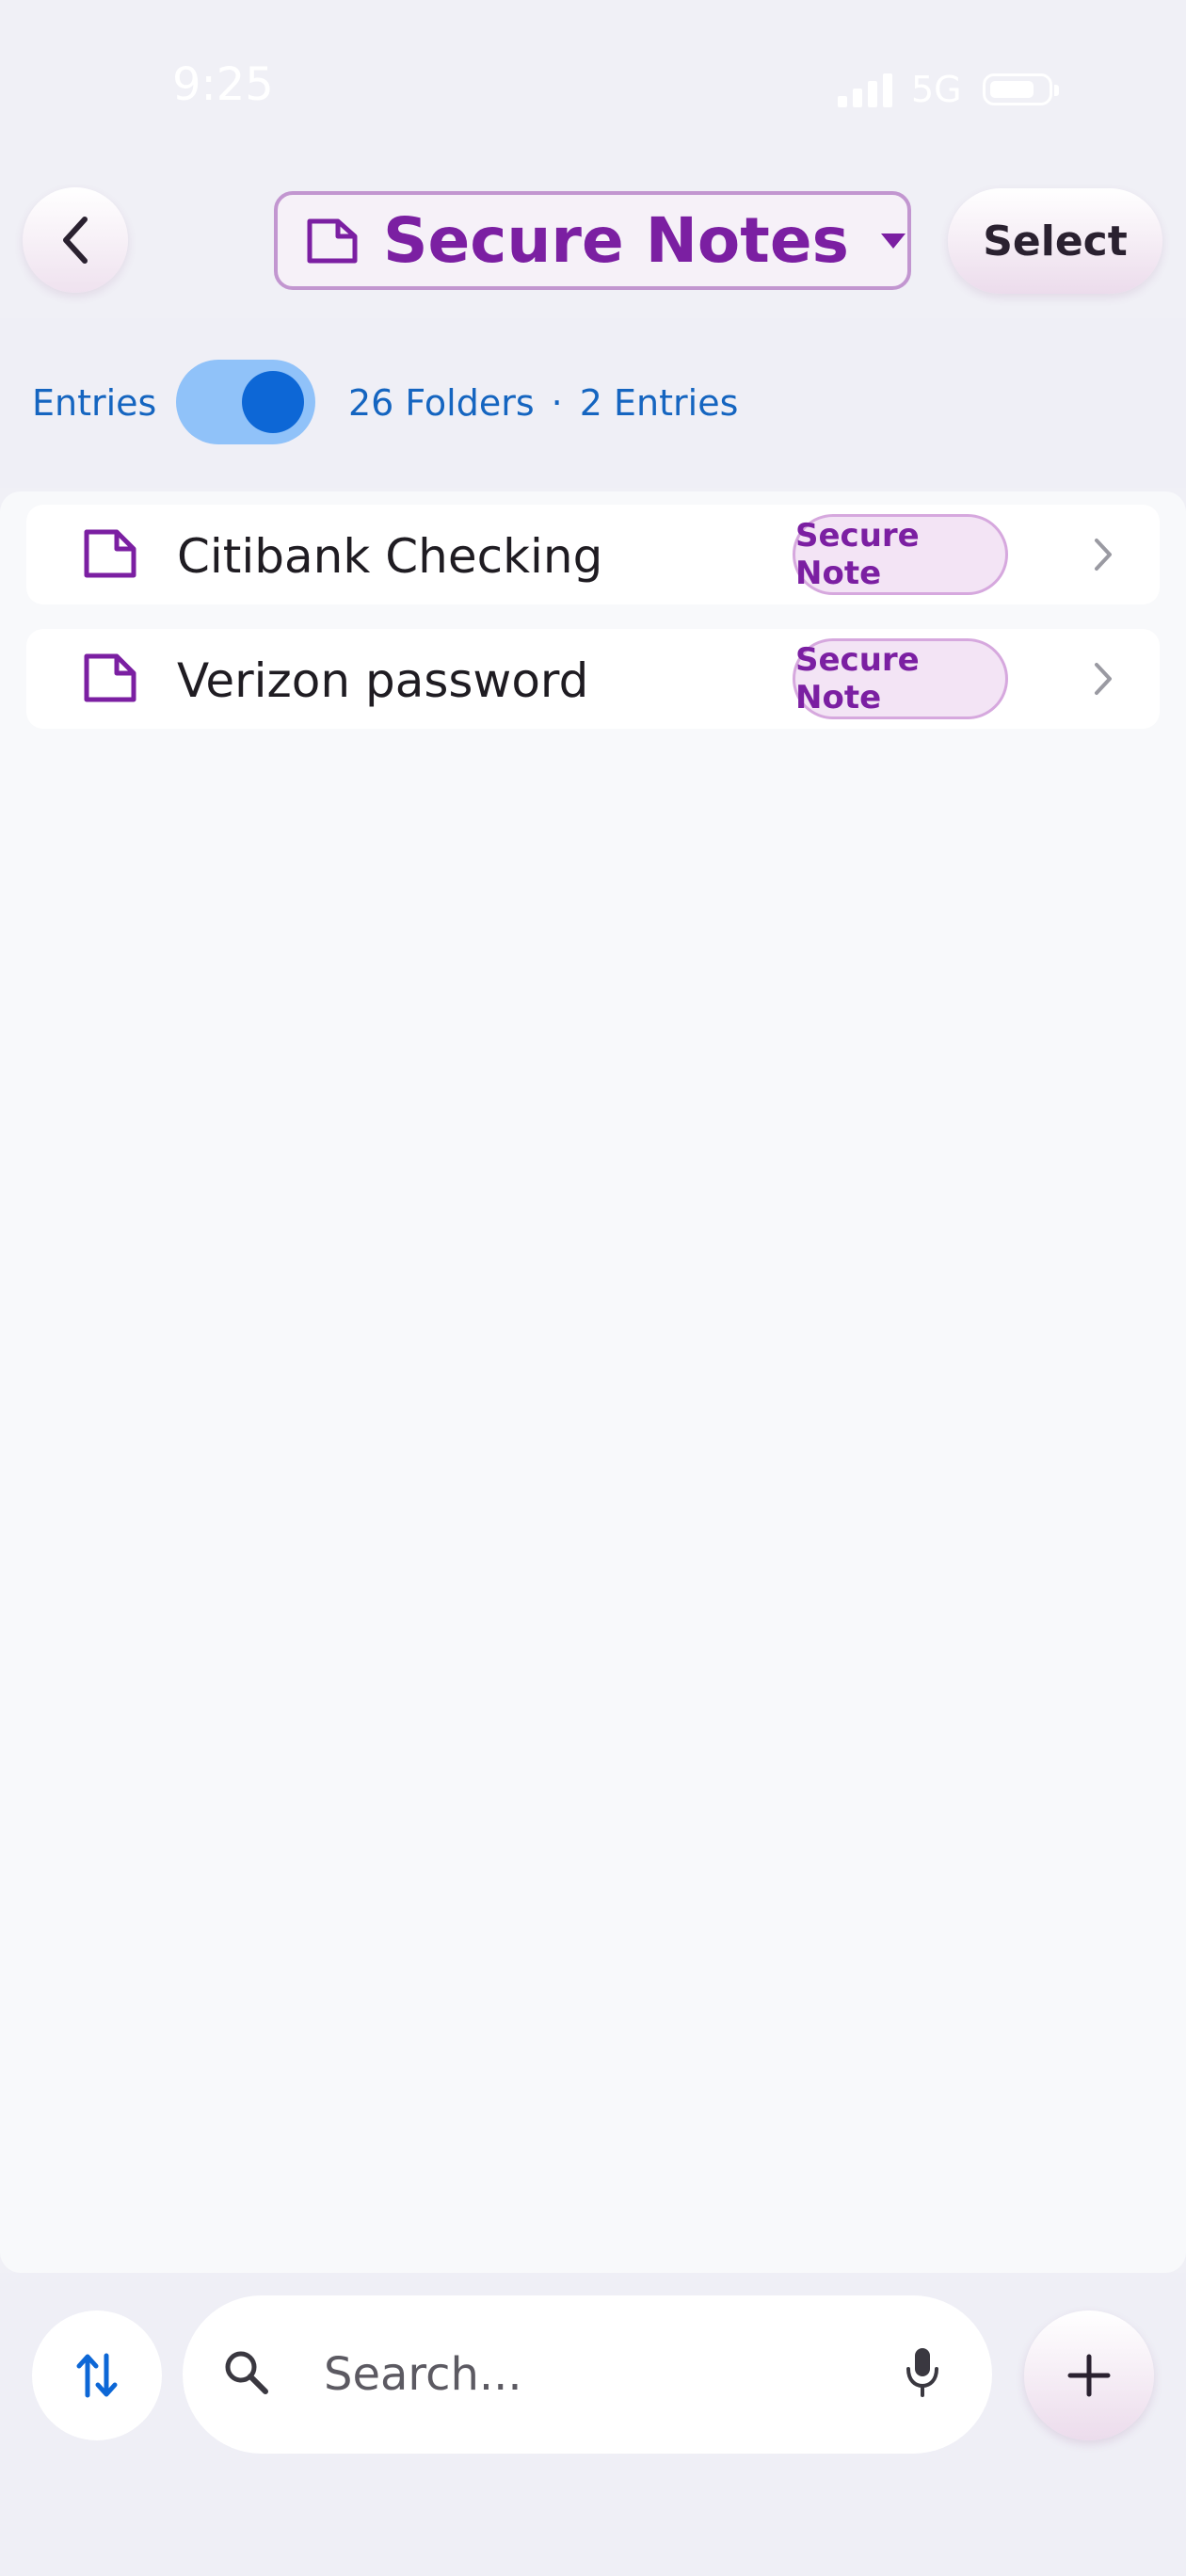 The height and width of the screenshot is (2576, 1186). I want to click on filter-bar: Entries 26 Folders · 2 Entries, so click(593, 403).